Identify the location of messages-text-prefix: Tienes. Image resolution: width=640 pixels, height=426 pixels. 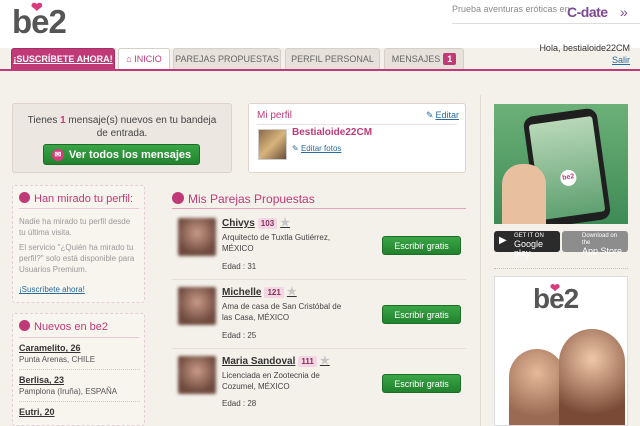
(44, 120).